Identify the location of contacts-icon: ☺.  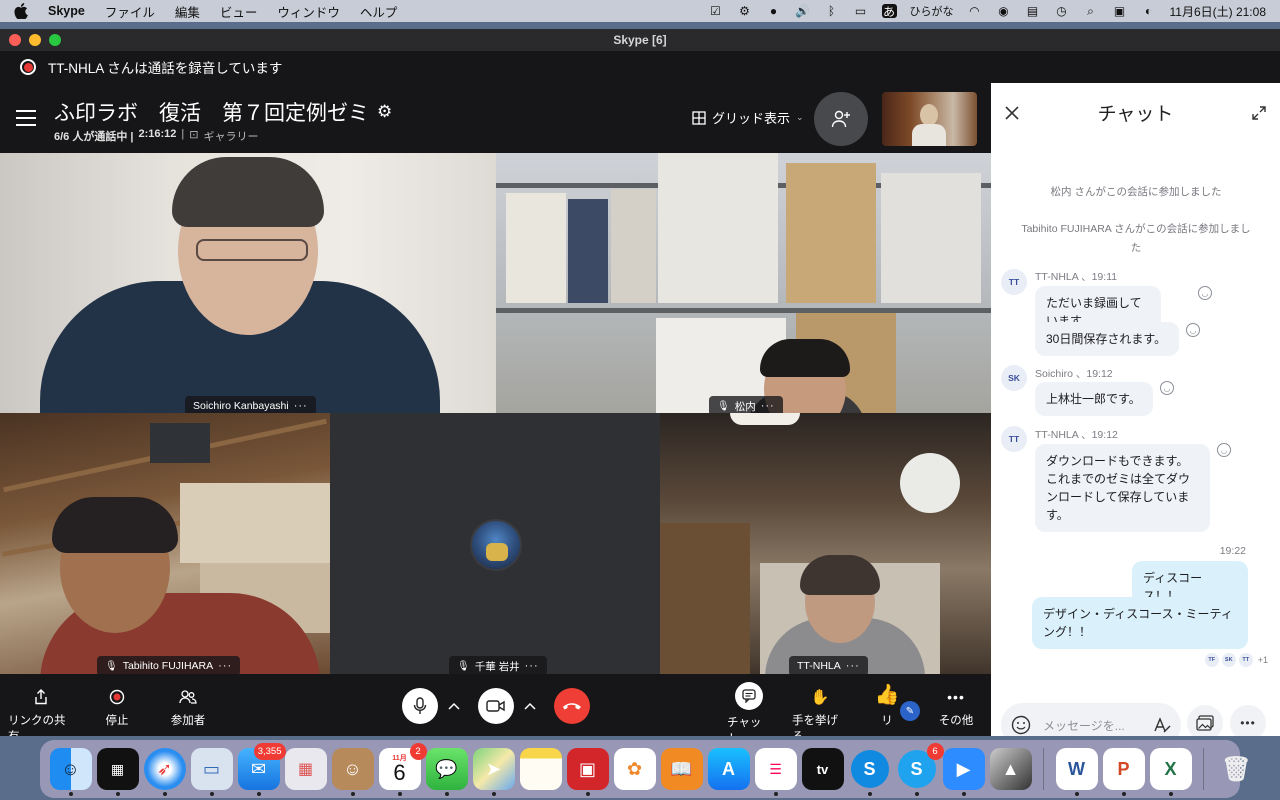
(352, 772).